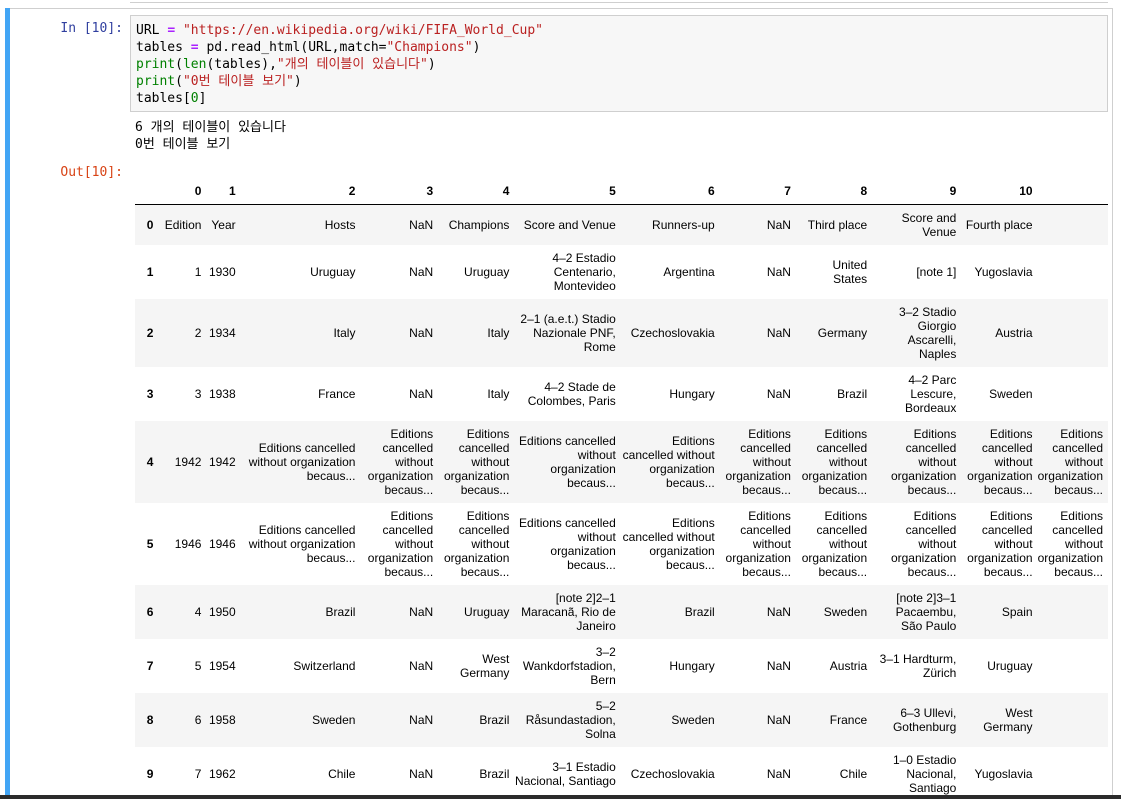 The image size is (1121, 799). I want to click on table-cell: Edition, so click(183, 224).